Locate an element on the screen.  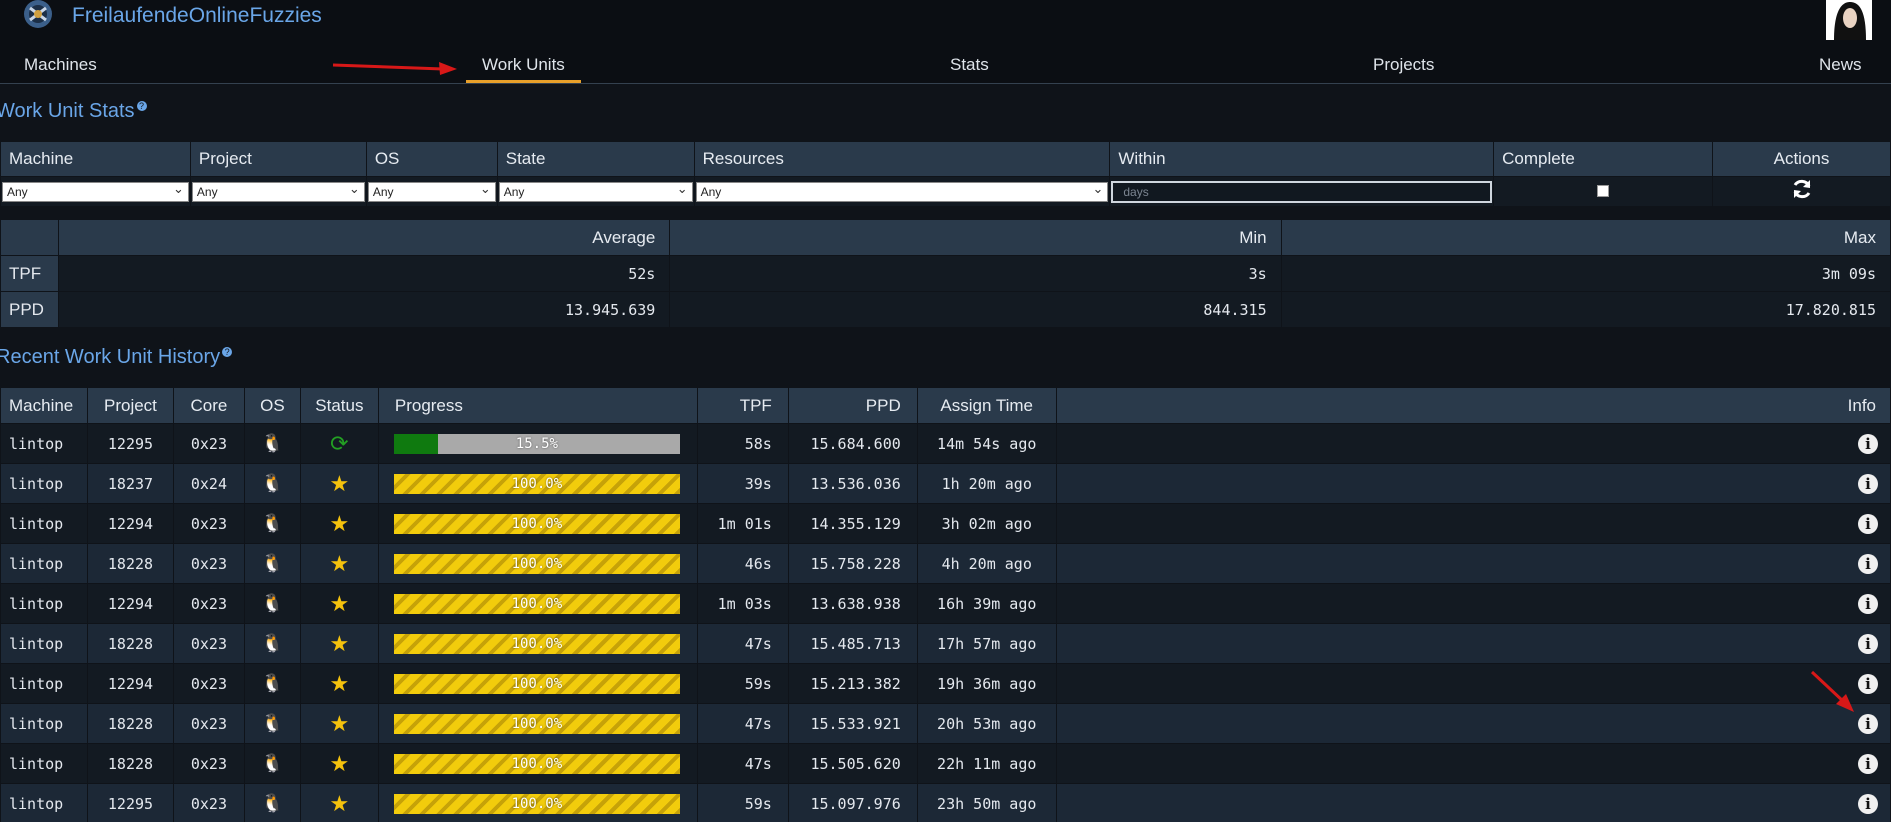
cell-assign-time: 14m 54s ago is located at coordinates (986, 443).